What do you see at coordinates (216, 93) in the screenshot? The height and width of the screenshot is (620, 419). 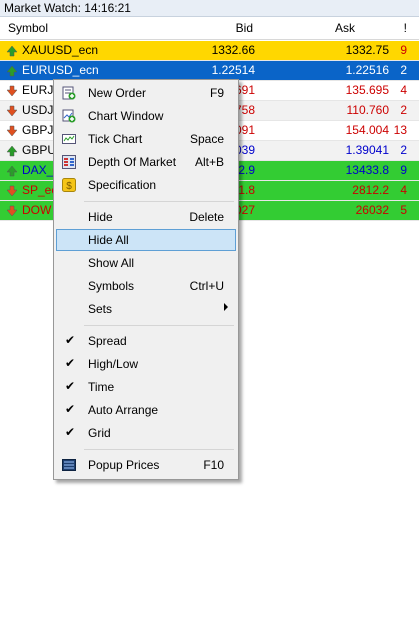 I see `menu-shortcut: F9` at bounding box center [216, 93].